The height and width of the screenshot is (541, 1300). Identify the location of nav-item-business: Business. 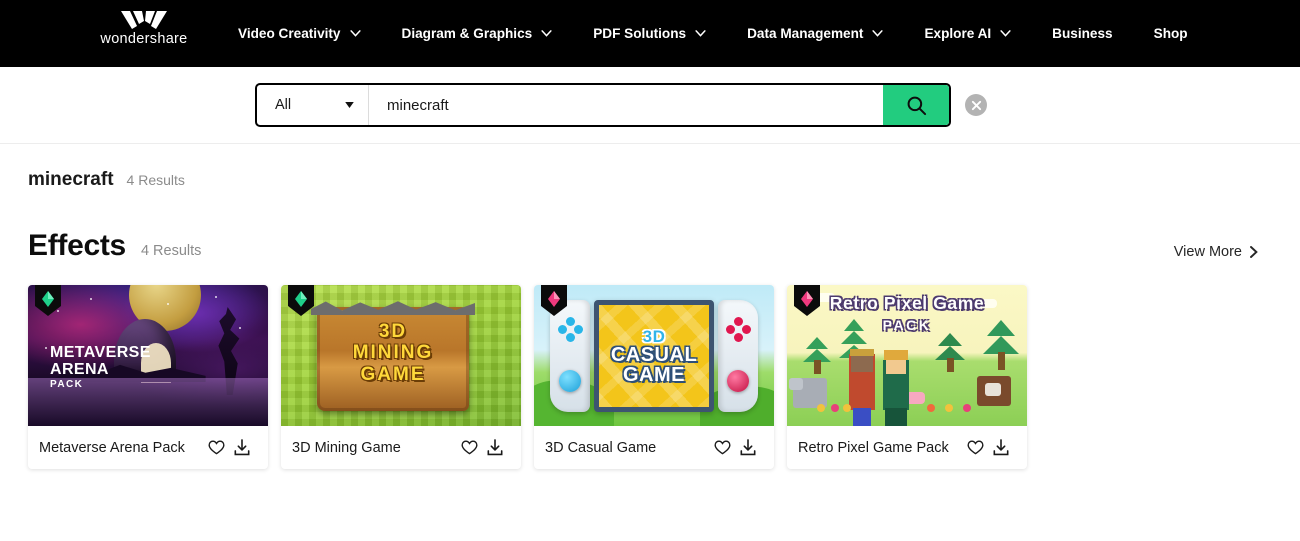
(1082, 33).